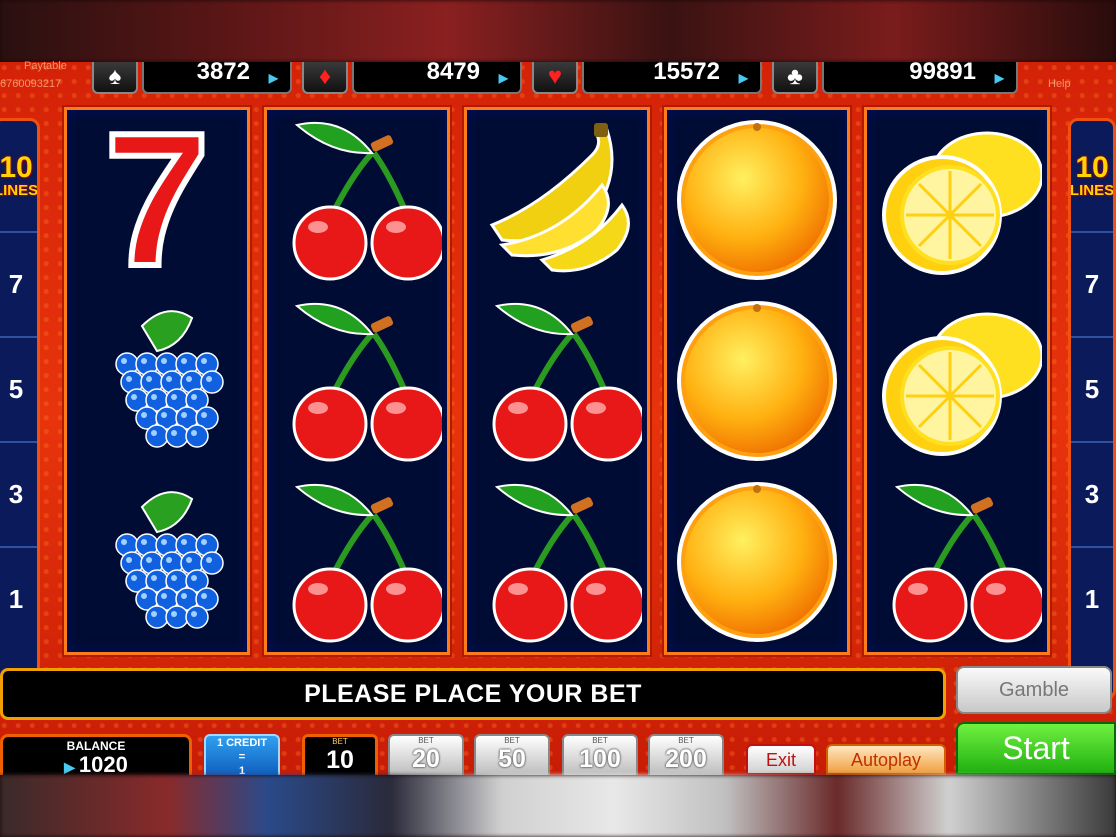  What do you see at coordinates (600, 759) in the screenshot?
I see `bet-value: 100` at bounding box center [600, 759].